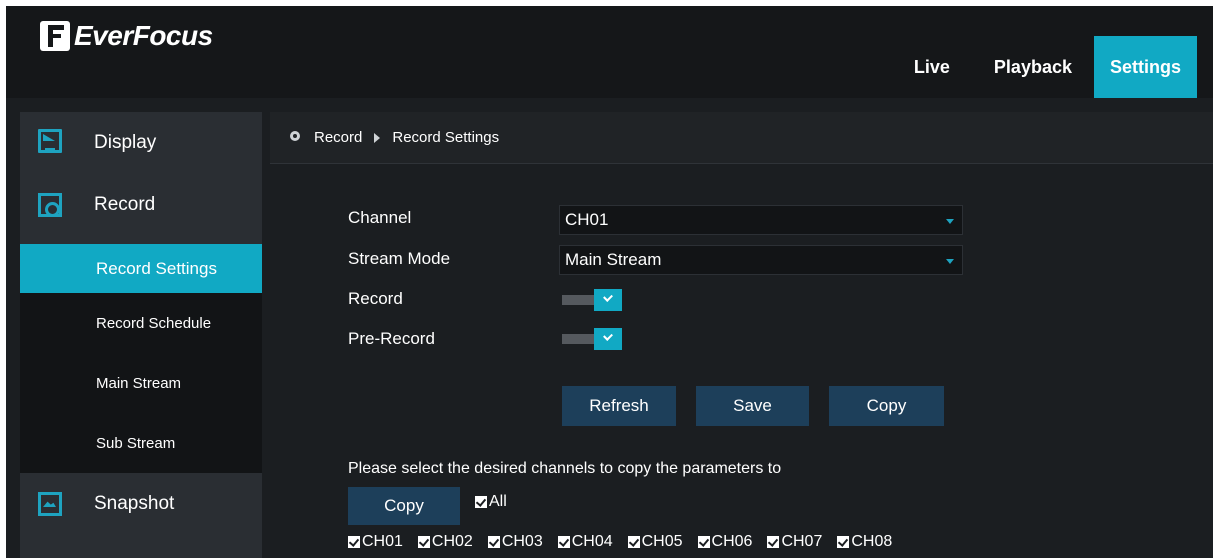 The width and height of the screenshot is (1213, 558). What do you see at coordinates (592, 541) in the screenshot?
I see `channel-checkbox-label: CH04` at bounding box center [592, 541].